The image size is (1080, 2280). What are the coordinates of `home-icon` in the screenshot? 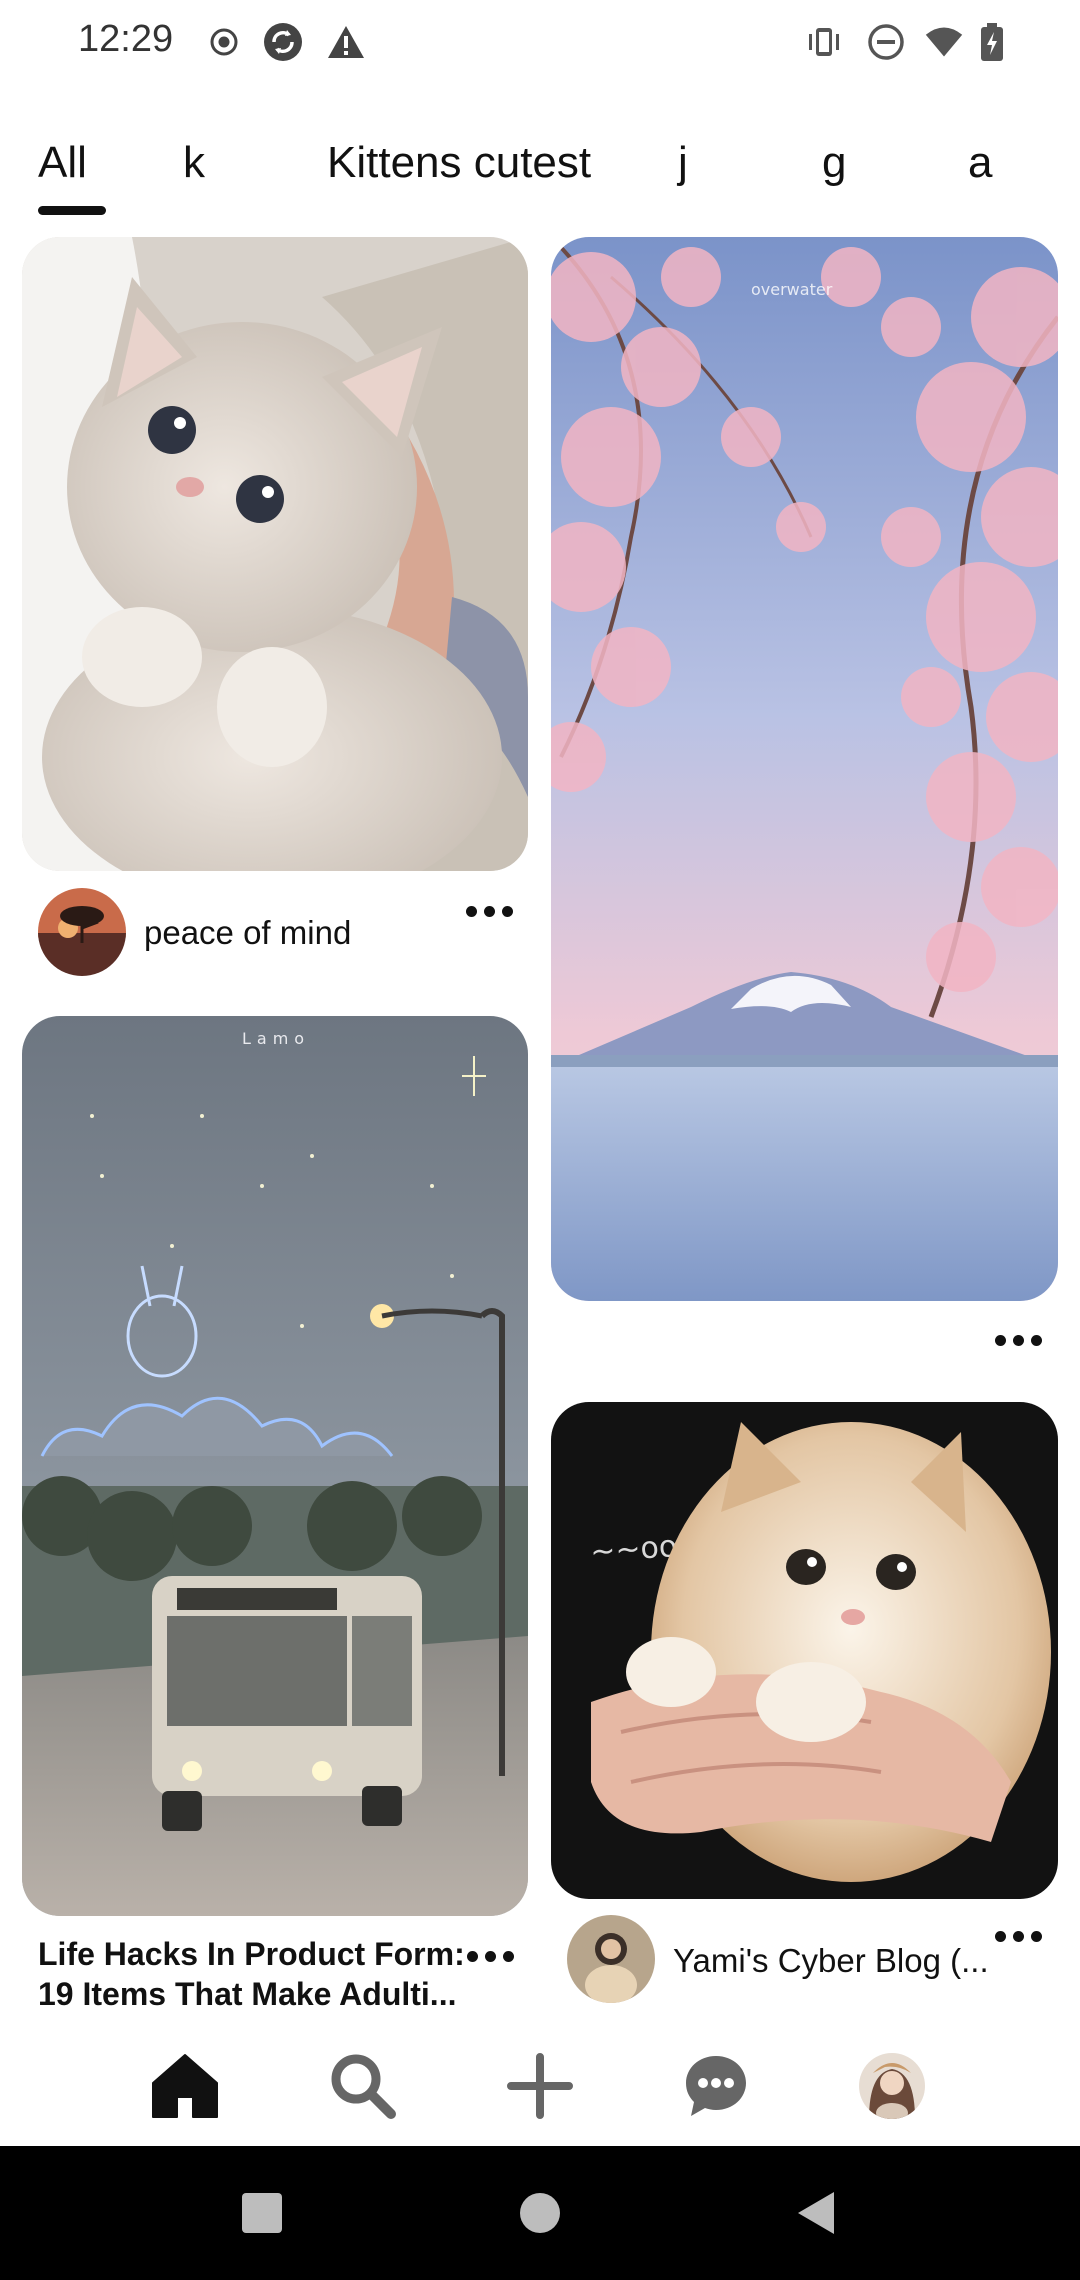 It's located at (185, 2086).